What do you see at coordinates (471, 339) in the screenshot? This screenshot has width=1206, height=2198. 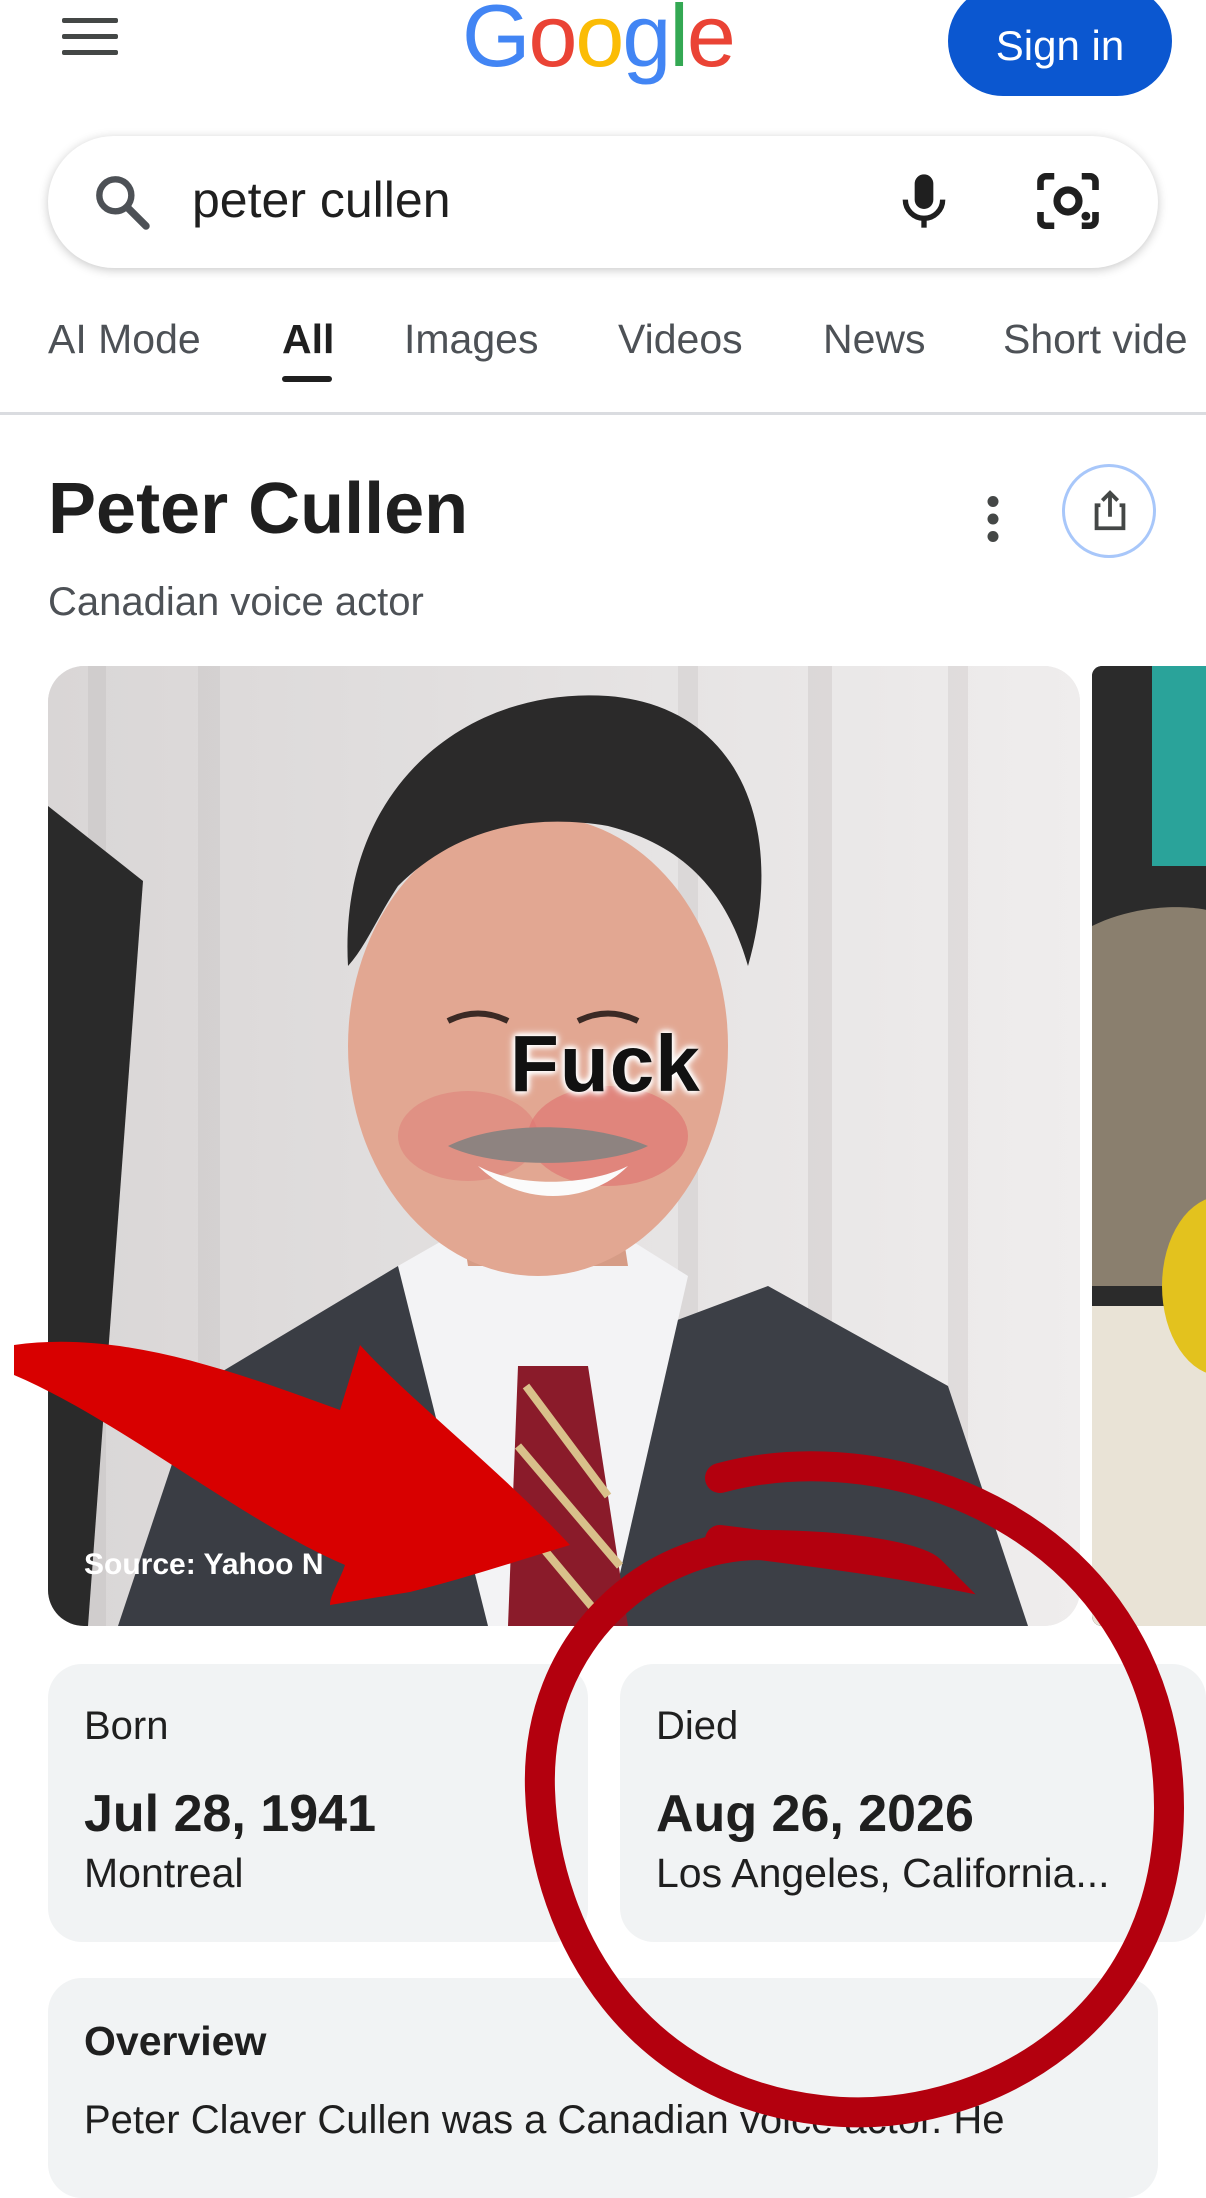 I see `tab-images: Images` at bounding box center [471, 339].